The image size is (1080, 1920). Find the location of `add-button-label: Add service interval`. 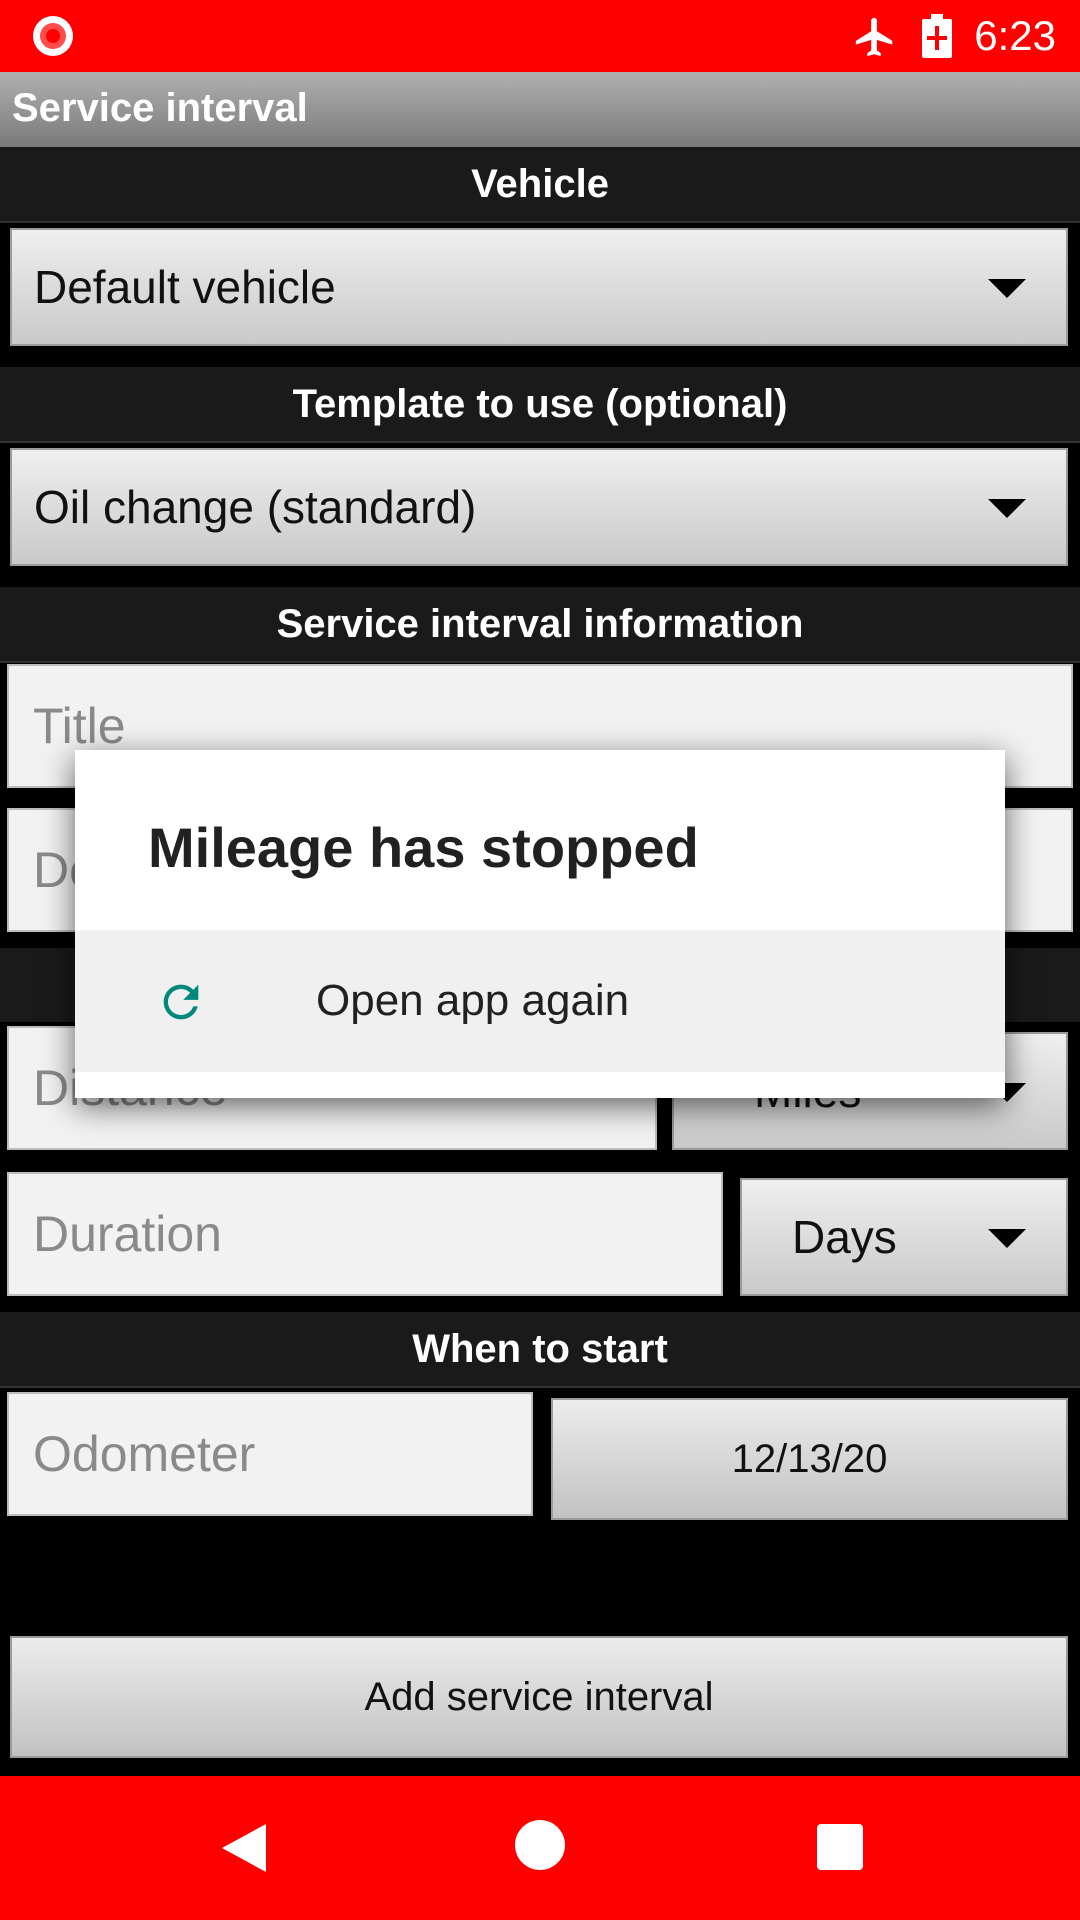

add-button-label: Add service interval is located at coordinates (539, 1696).